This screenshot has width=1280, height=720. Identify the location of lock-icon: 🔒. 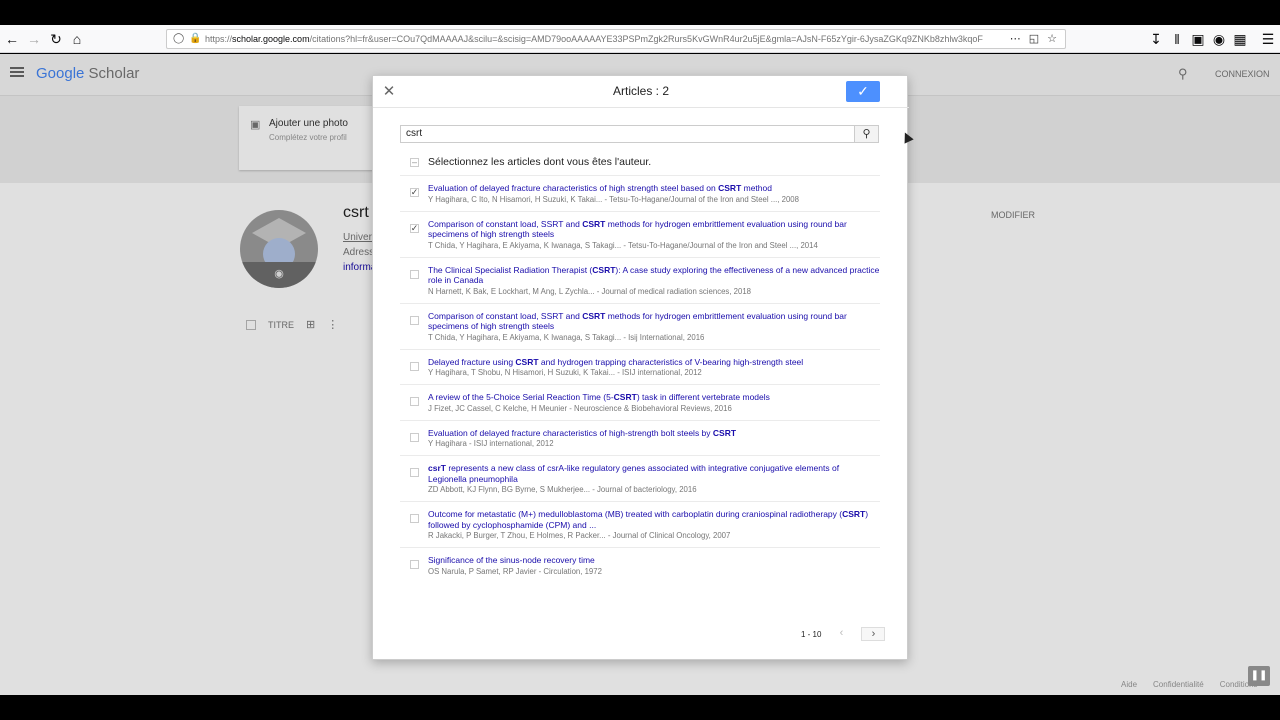
(195, 38).